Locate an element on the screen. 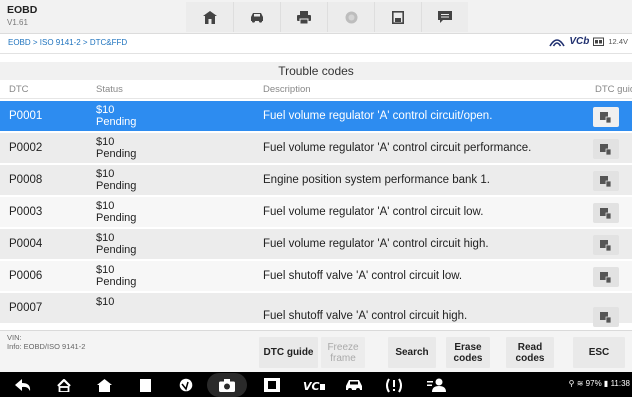 The image size is (632, 397). wifi-connection-icon is located at coordinates (557, 42).